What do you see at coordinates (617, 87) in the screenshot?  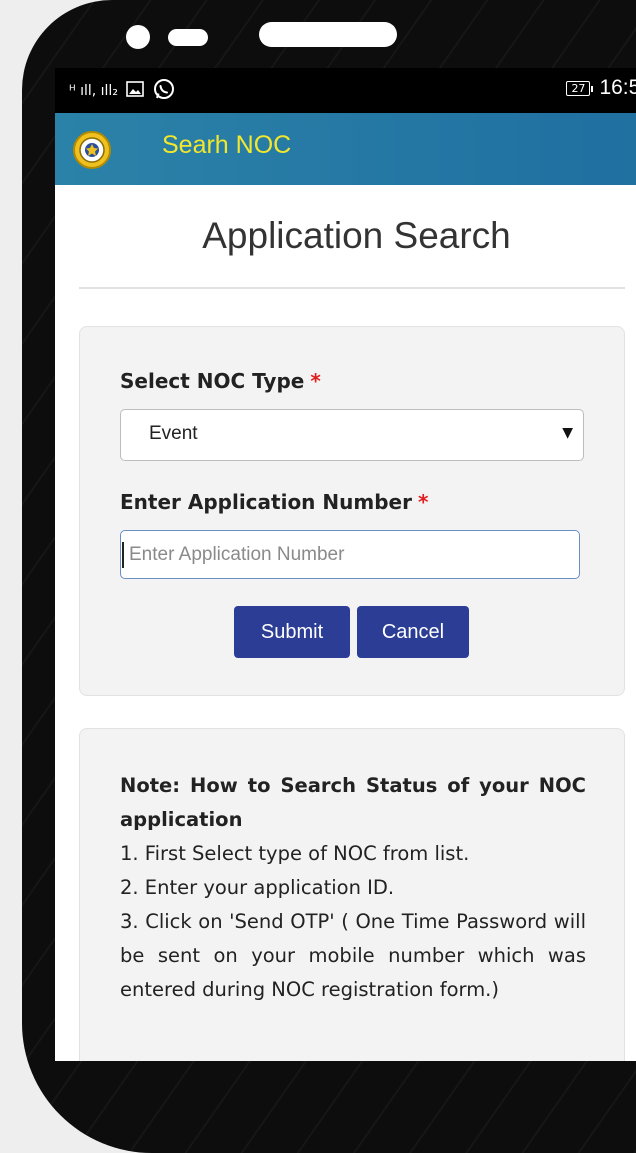 I see `status-time: 16:52` at bounding box center [617, 87].